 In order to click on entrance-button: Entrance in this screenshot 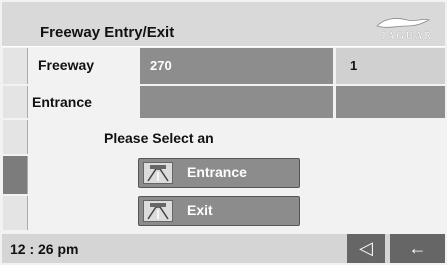, I will do `click(219, 173)`.